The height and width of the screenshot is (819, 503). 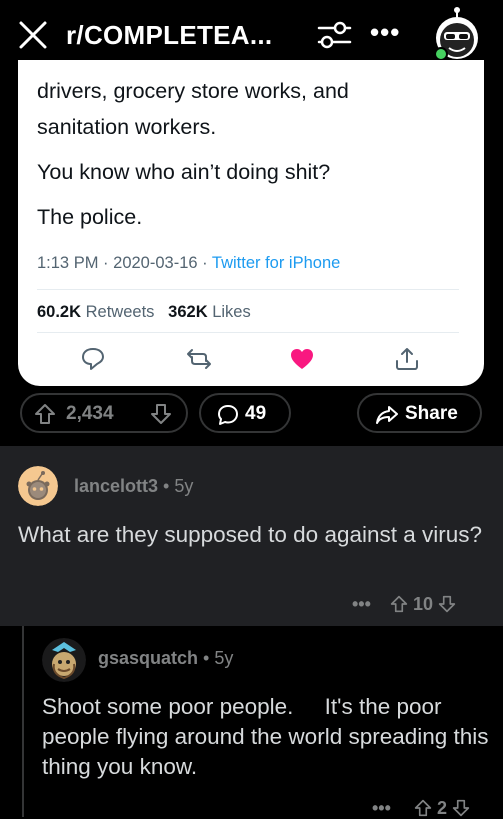 What do you see at coordinates (93, 359) in the screenshot?
I see `reply-icon` at bounding box center [93, 359].